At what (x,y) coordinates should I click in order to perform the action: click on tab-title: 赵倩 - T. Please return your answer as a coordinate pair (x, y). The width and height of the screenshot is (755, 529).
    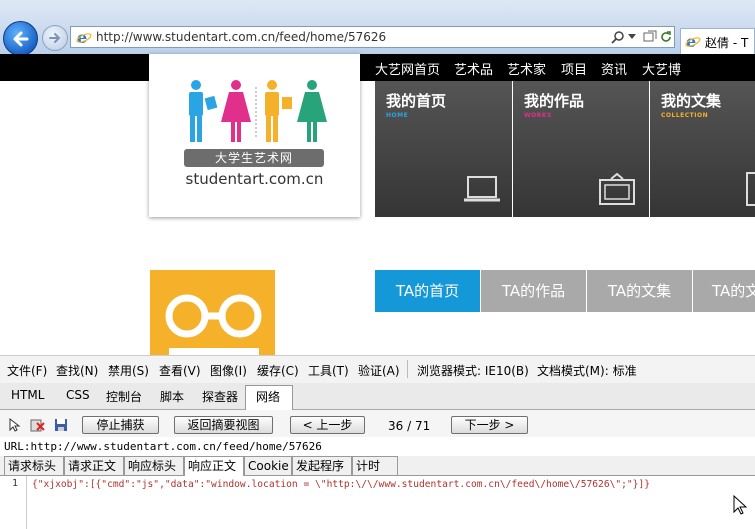
    Looking at the image, I should click on (727, 43).